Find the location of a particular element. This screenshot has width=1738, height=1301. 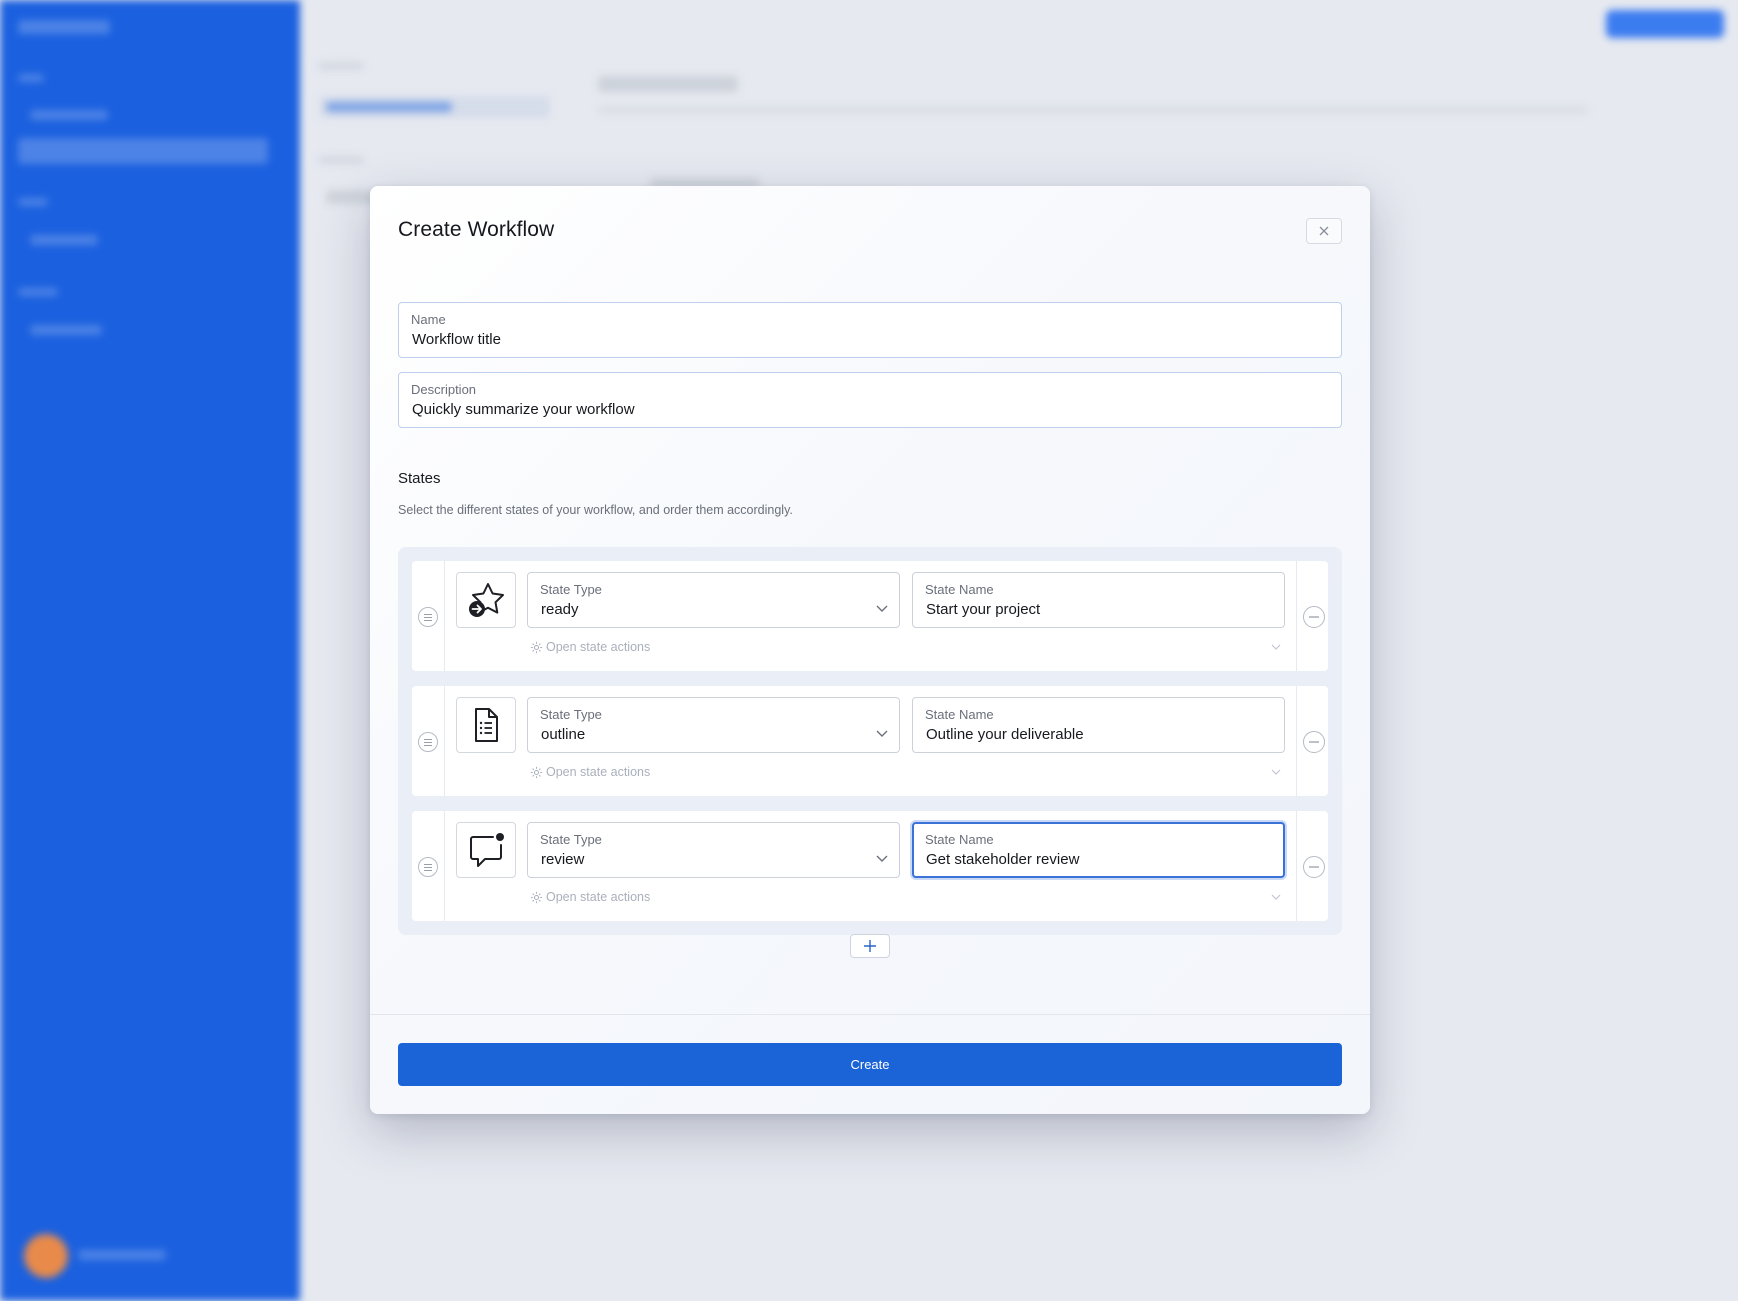

close-icon is located at coordinates (1324, 231).